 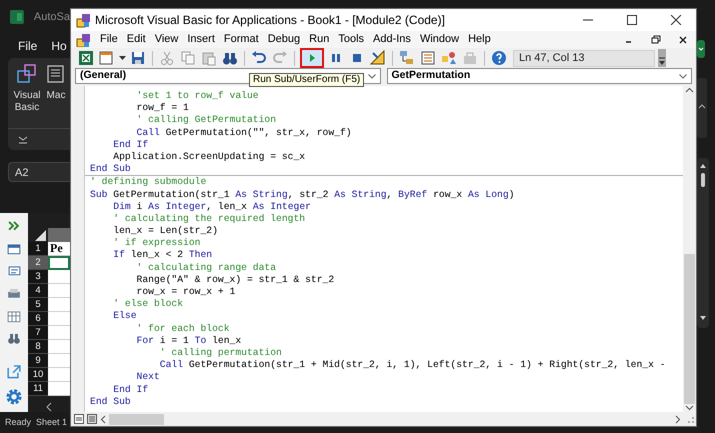 I want to click on row-header: 9, so click(x=38, y=361).